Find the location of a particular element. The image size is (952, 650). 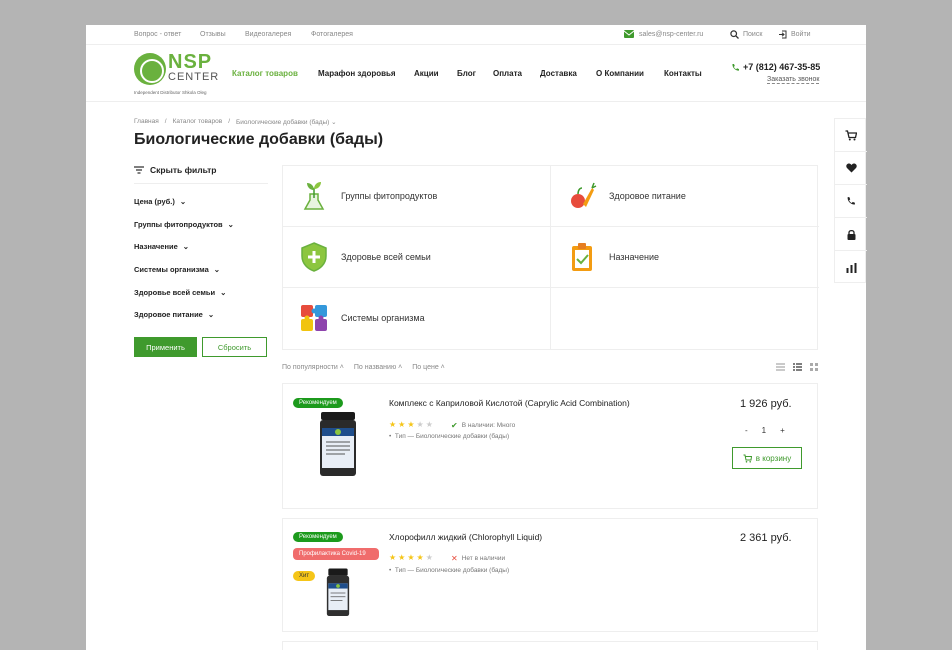

link-reviews: Отзывы is located at coordinates (213, 34).